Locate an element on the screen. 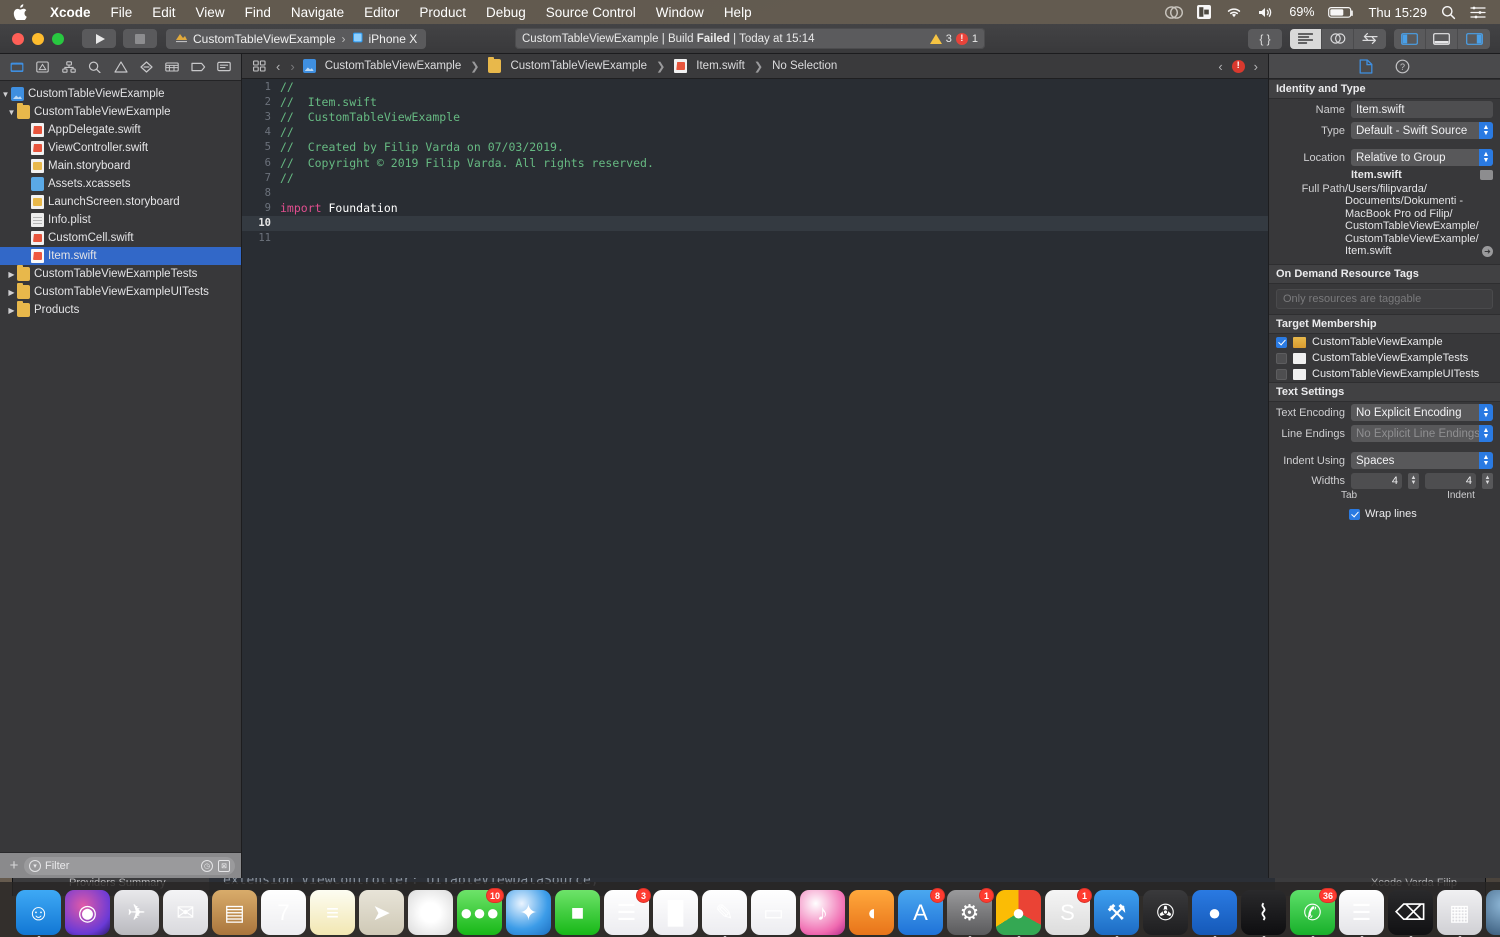 The height and width of the screenshot is (937, 1500). source-control-filter-icon: ⊠ is located at coordinates (224, 865).